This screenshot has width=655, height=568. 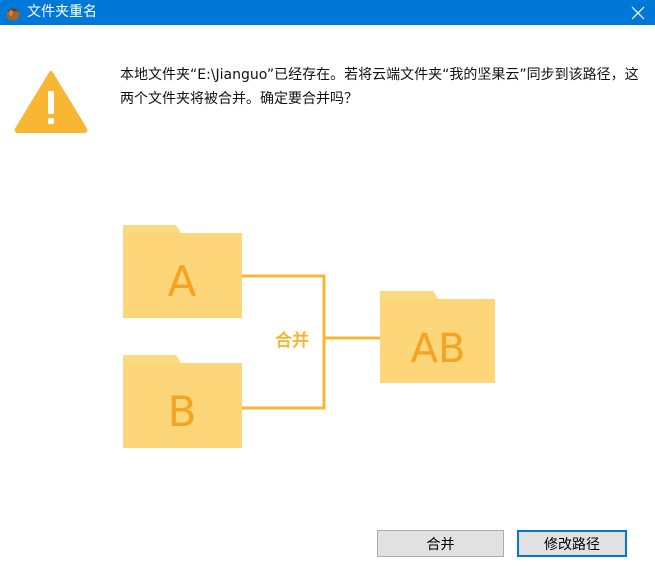 What do you see at coordinates (292, 340) in the screenshot?
I see `merge-diagram-label: 合并` at bounding box center [292, 340].